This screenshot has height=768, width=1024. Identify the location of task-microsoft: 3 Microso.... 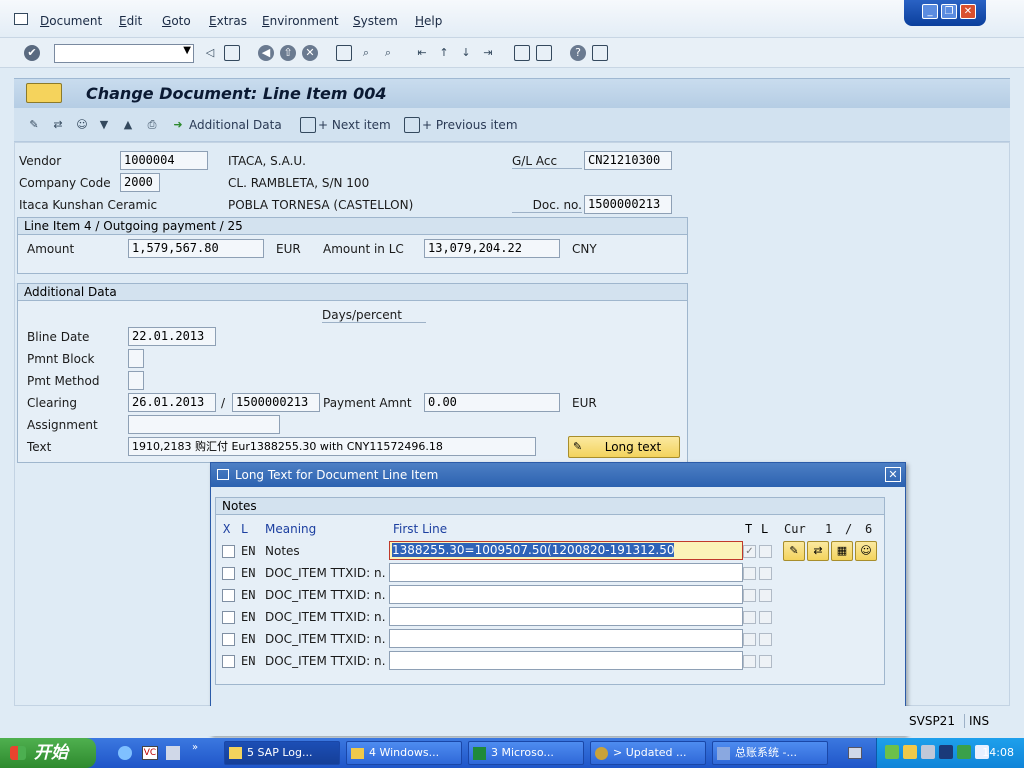
(526, 753).